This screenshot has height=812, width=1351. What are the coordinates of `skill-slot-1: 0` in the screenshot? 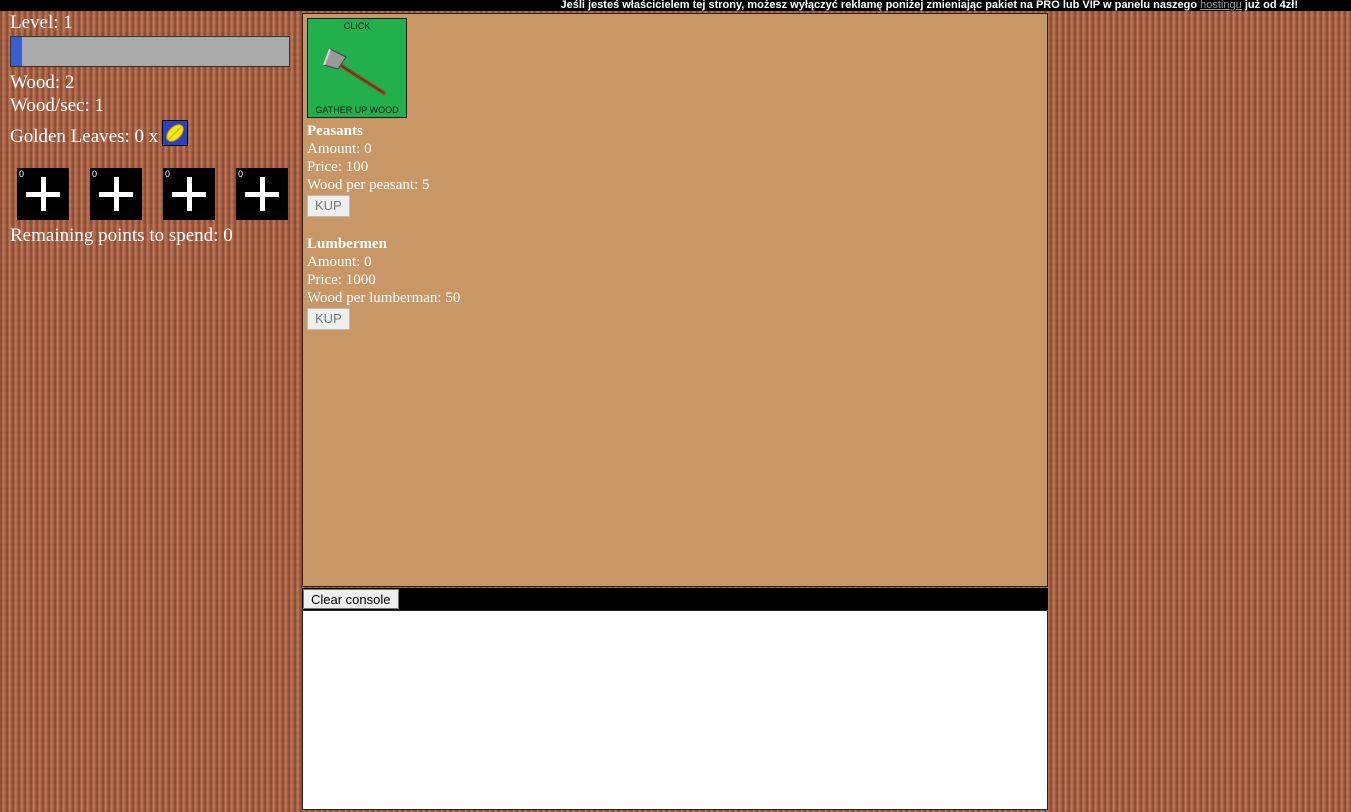 It's located at (43, 194).